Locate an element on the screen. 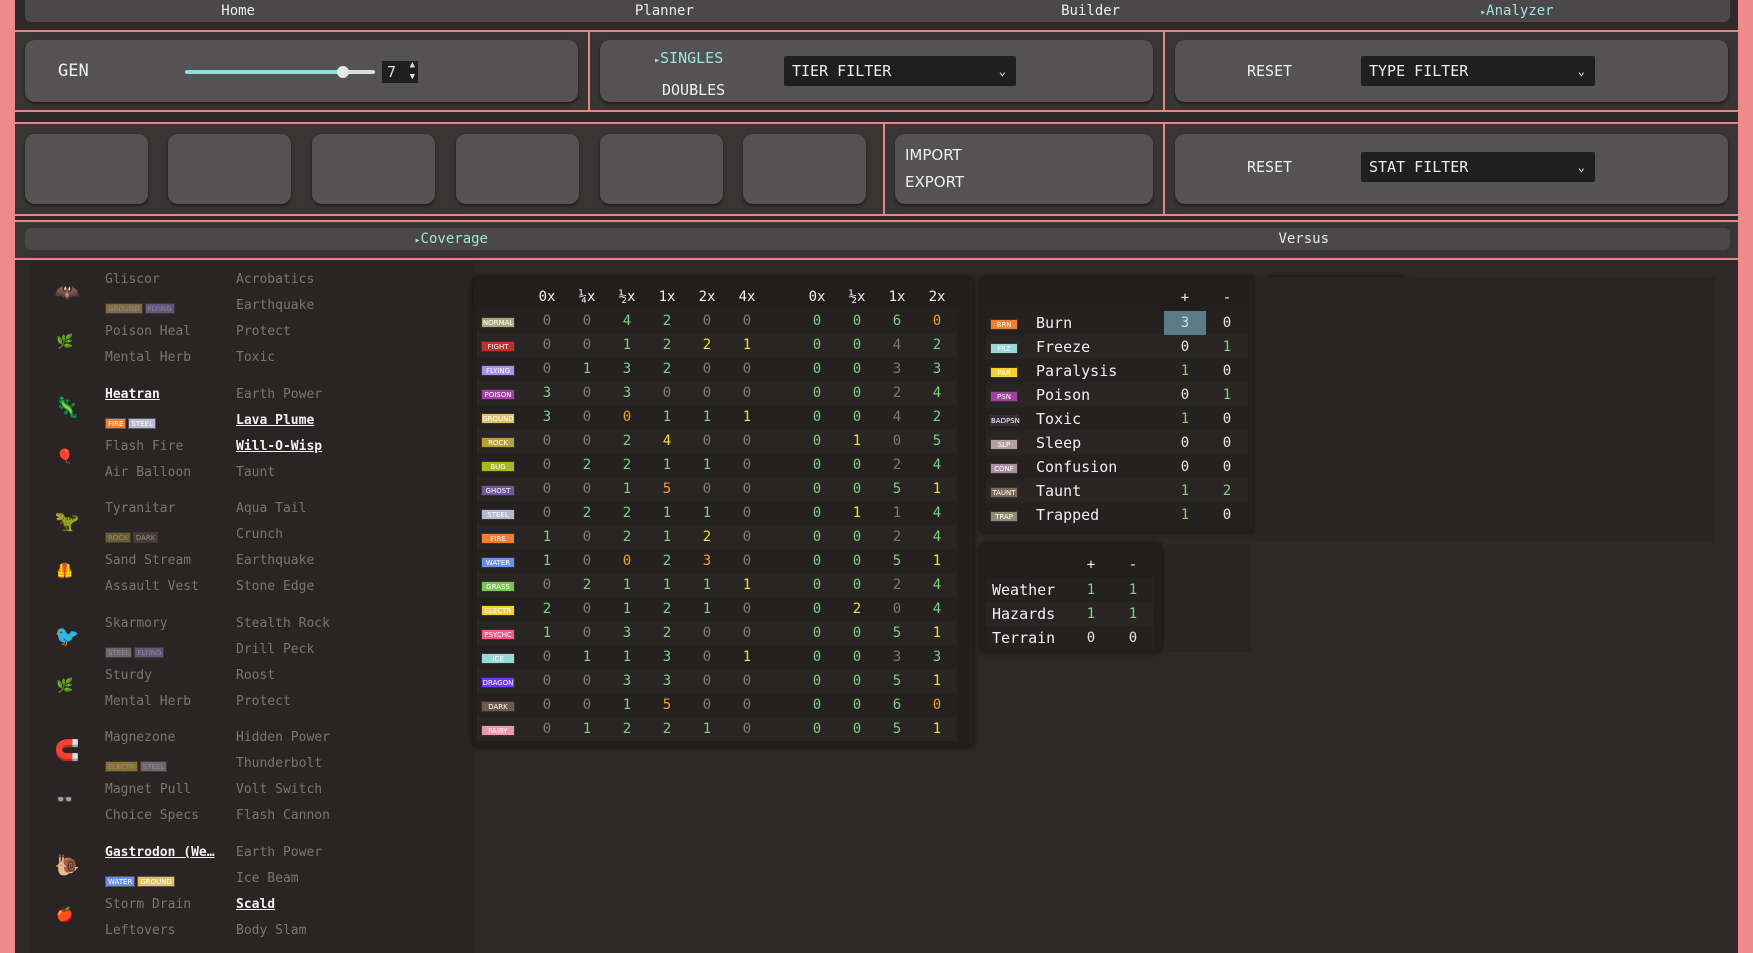  type-badge: ICE is located at coordinates (498, 658).